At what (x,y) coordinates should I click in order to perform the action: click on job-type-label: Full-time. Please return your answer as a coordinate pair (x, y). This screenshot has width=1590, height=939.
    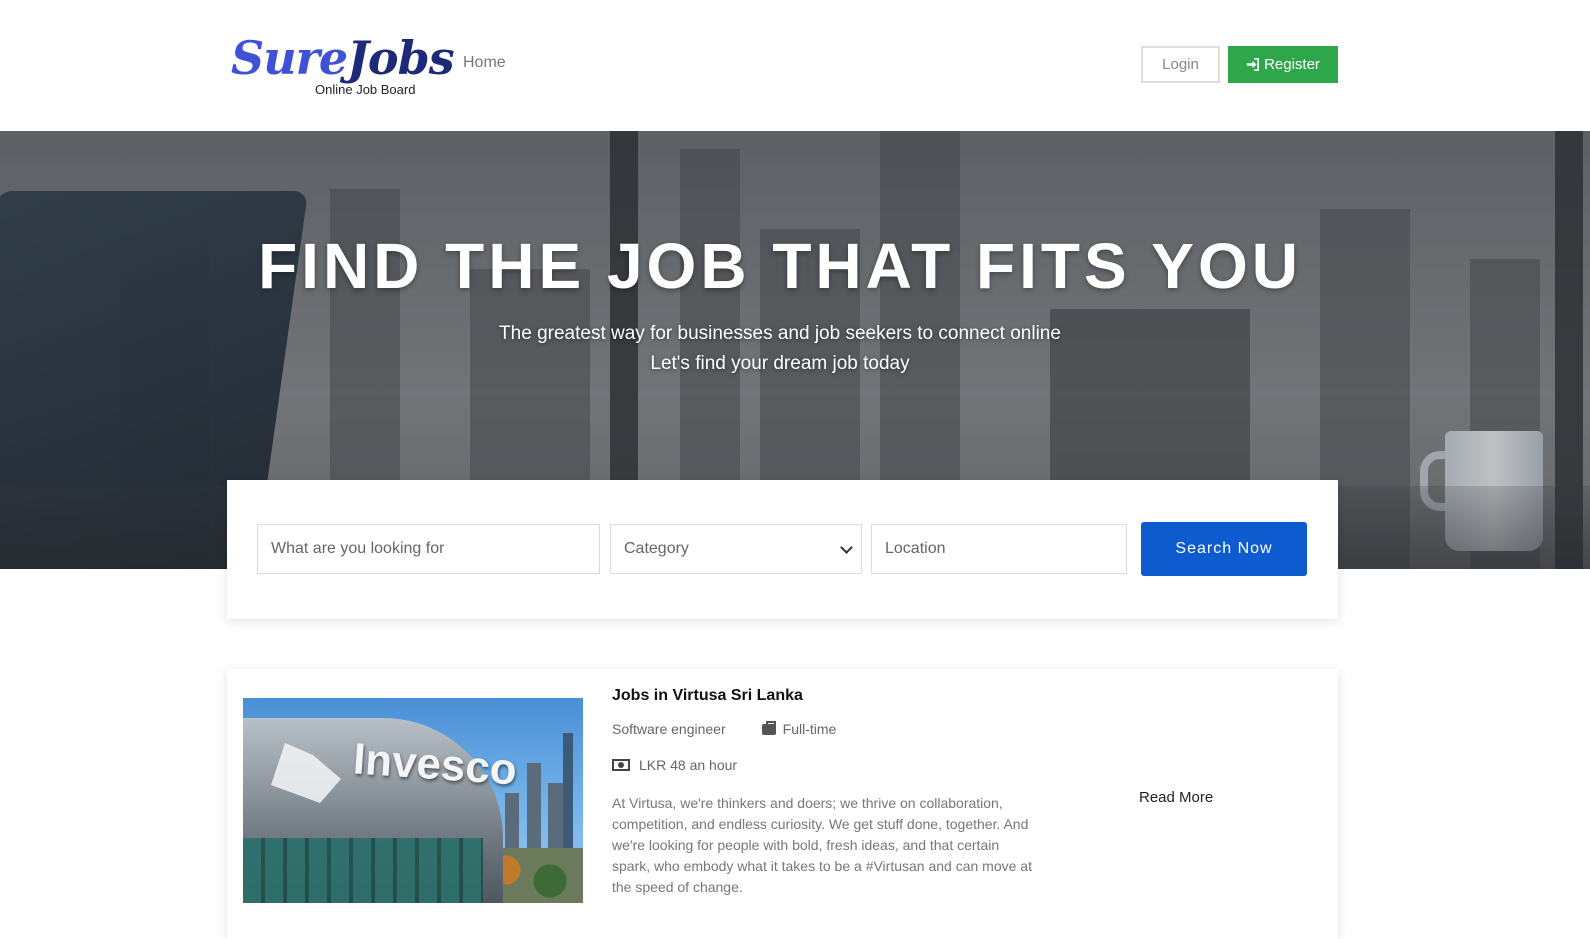
    Looking at the image, I should click on (809, 729).